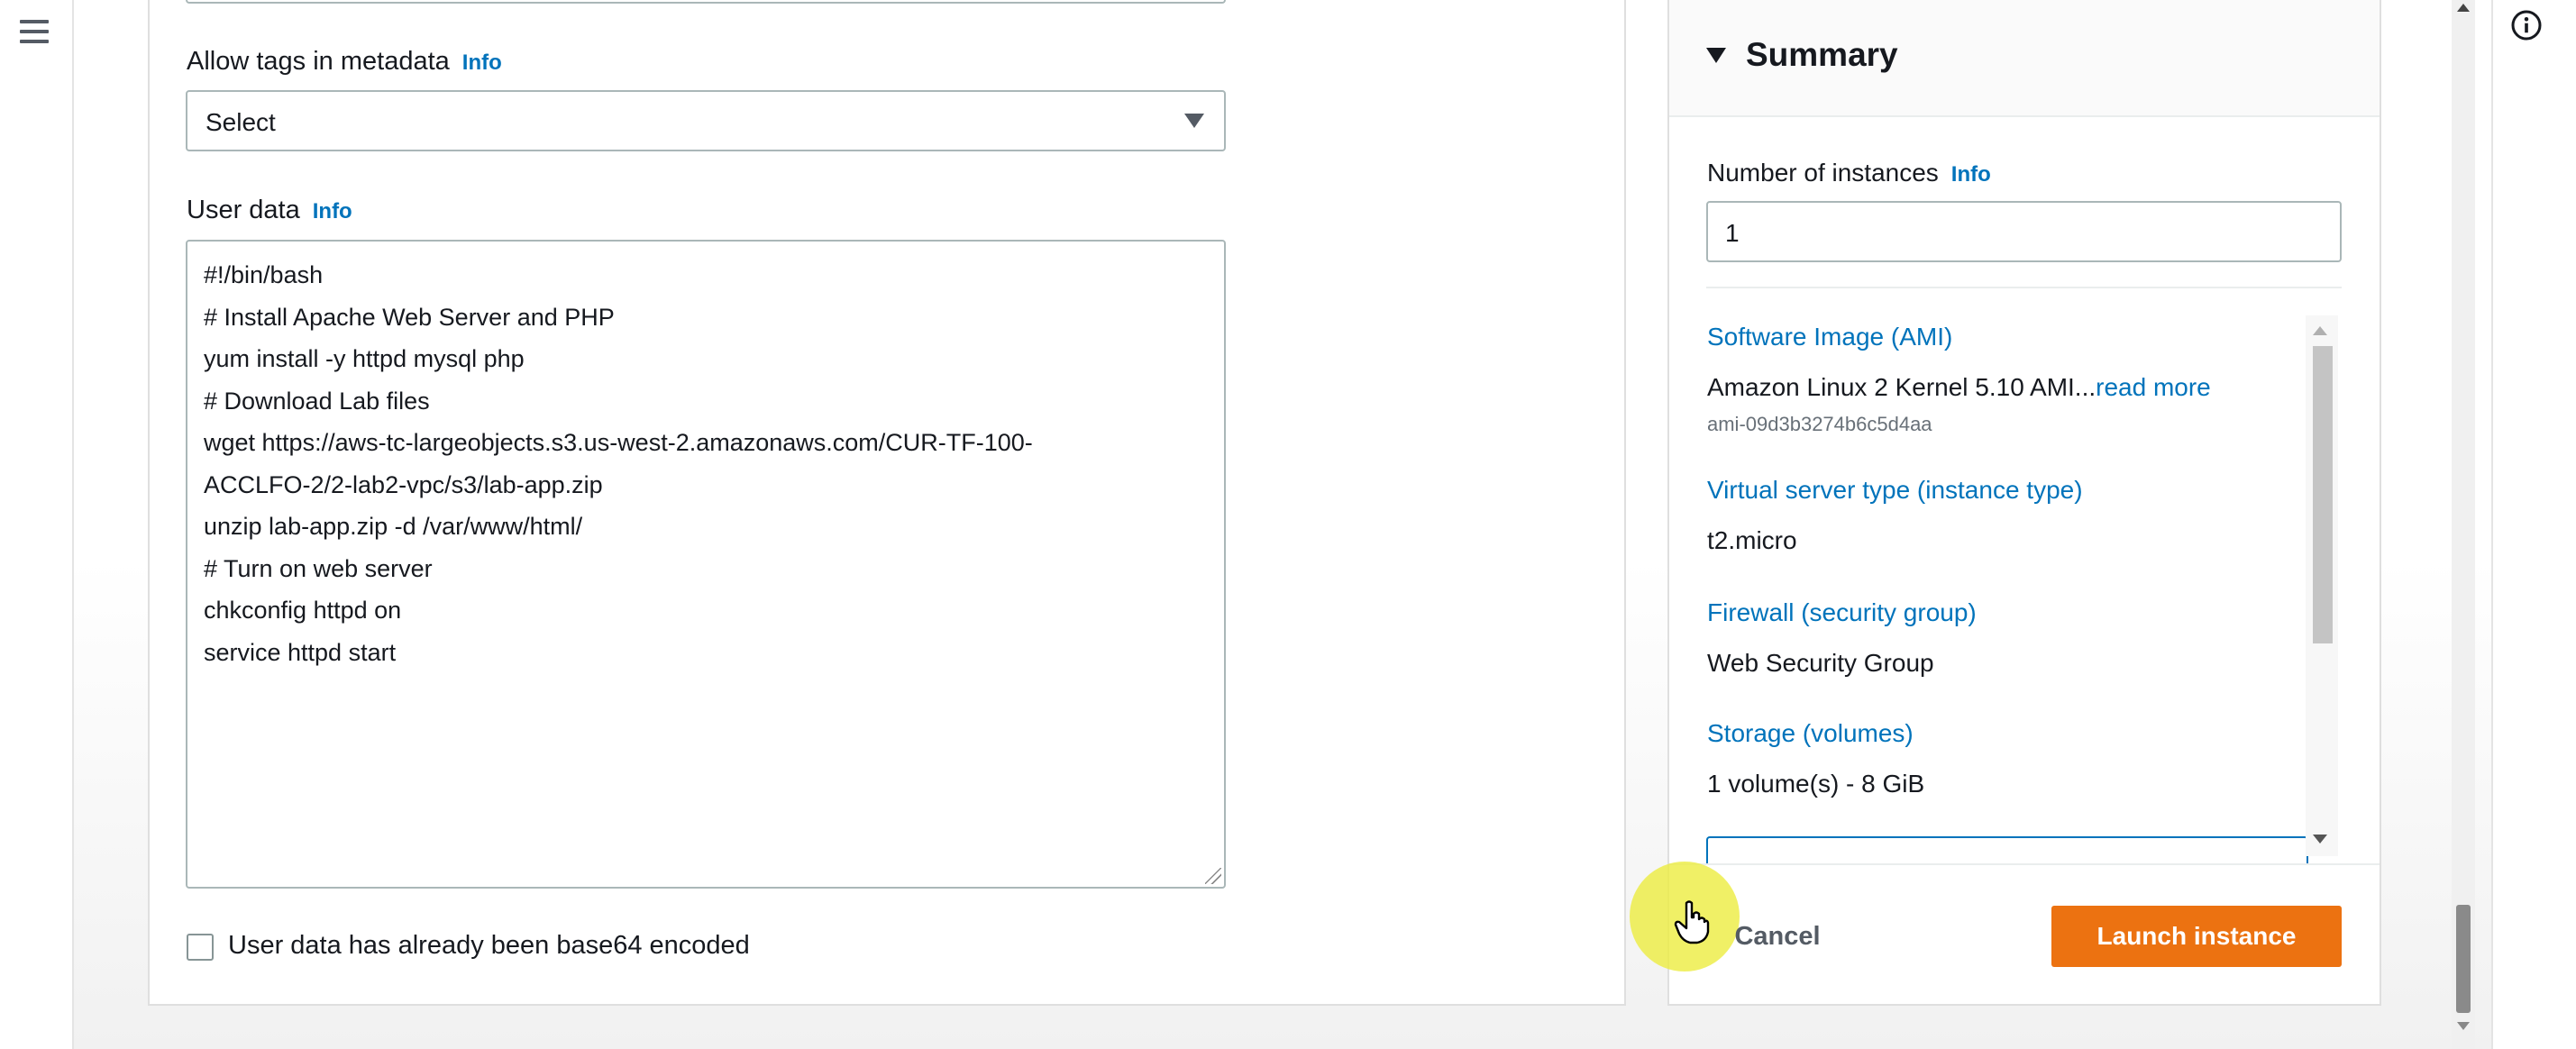 The image size is (2576, 1049). I want to click on user-data-line: chkconfig httpd on, so click(303, 611).